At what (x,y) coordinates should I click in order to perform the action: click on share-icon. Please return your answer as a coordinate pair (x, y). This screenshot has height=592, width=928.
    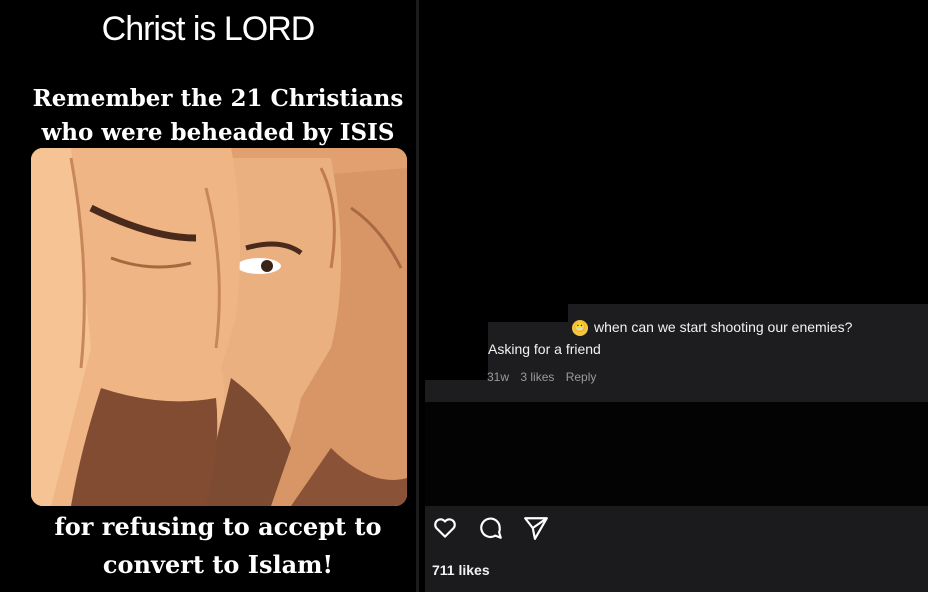
    Looking at the image, I should click on (536, 528).